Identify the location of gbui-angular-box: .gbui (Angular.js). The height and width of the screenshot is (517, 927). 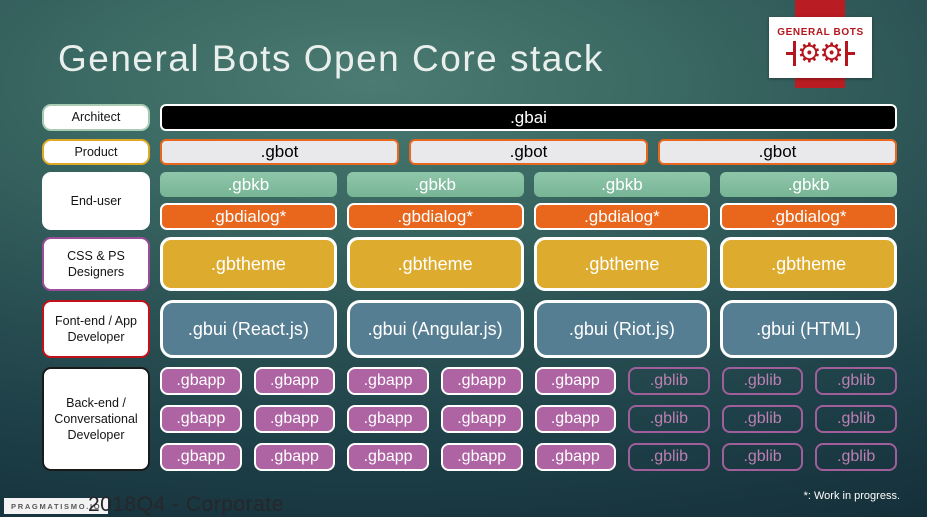
(435, 329).